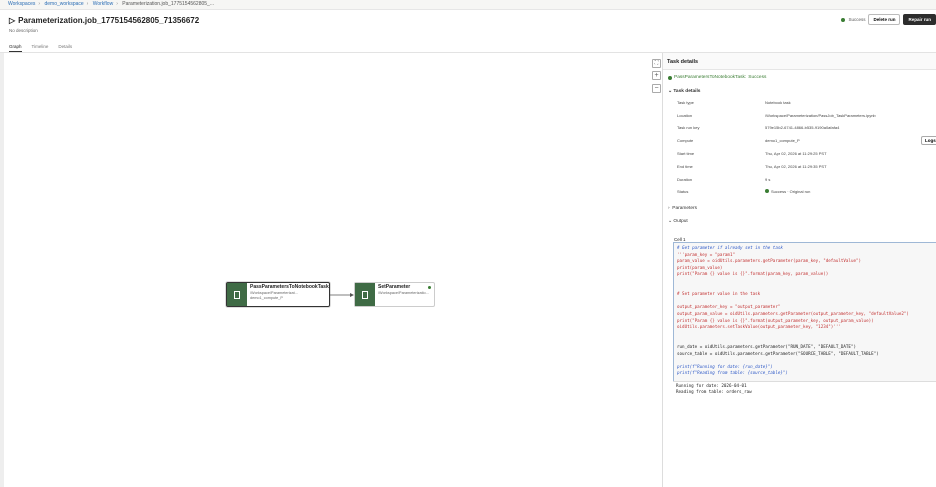 The height and width of the screenshot is (487, 936). Describe the element at coordinates (15, 46) in the screenshot. I see `tab-graph: Graph` at that location.